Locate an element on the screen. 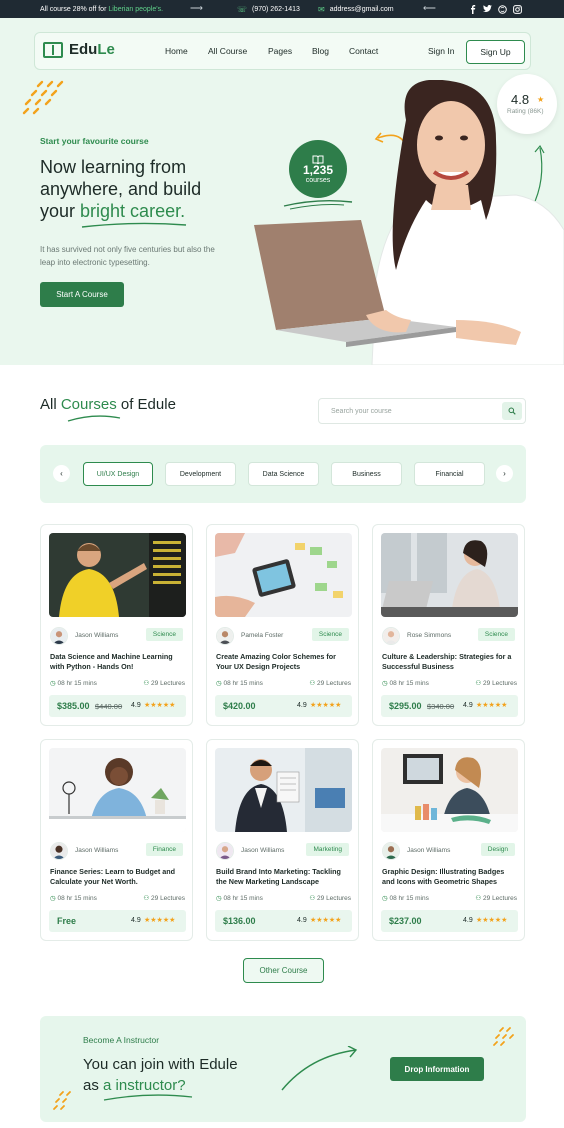 This screenshot has height=1128, width=564. category-ui-ux-design: UI/UX Design is located at coordinates (118, 474).